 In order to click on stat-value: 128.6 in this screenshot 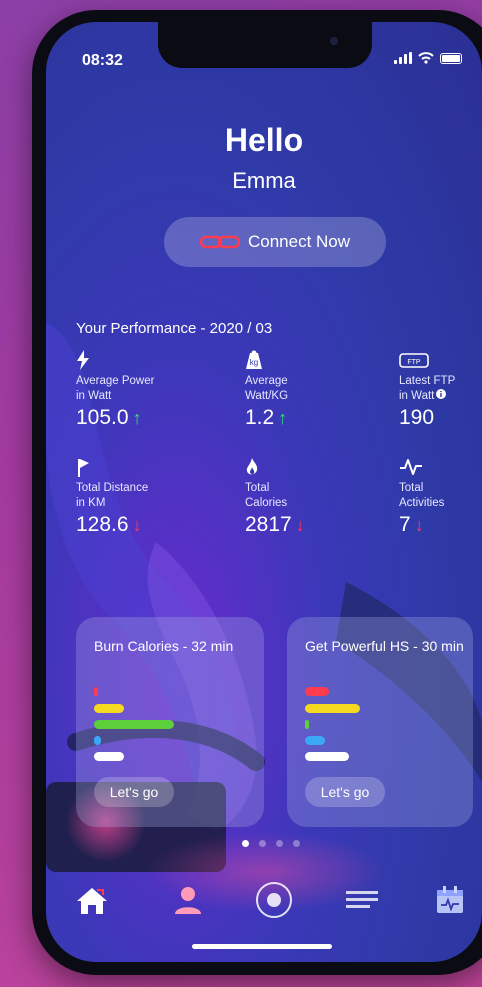, I will do `click(102, 524)`.